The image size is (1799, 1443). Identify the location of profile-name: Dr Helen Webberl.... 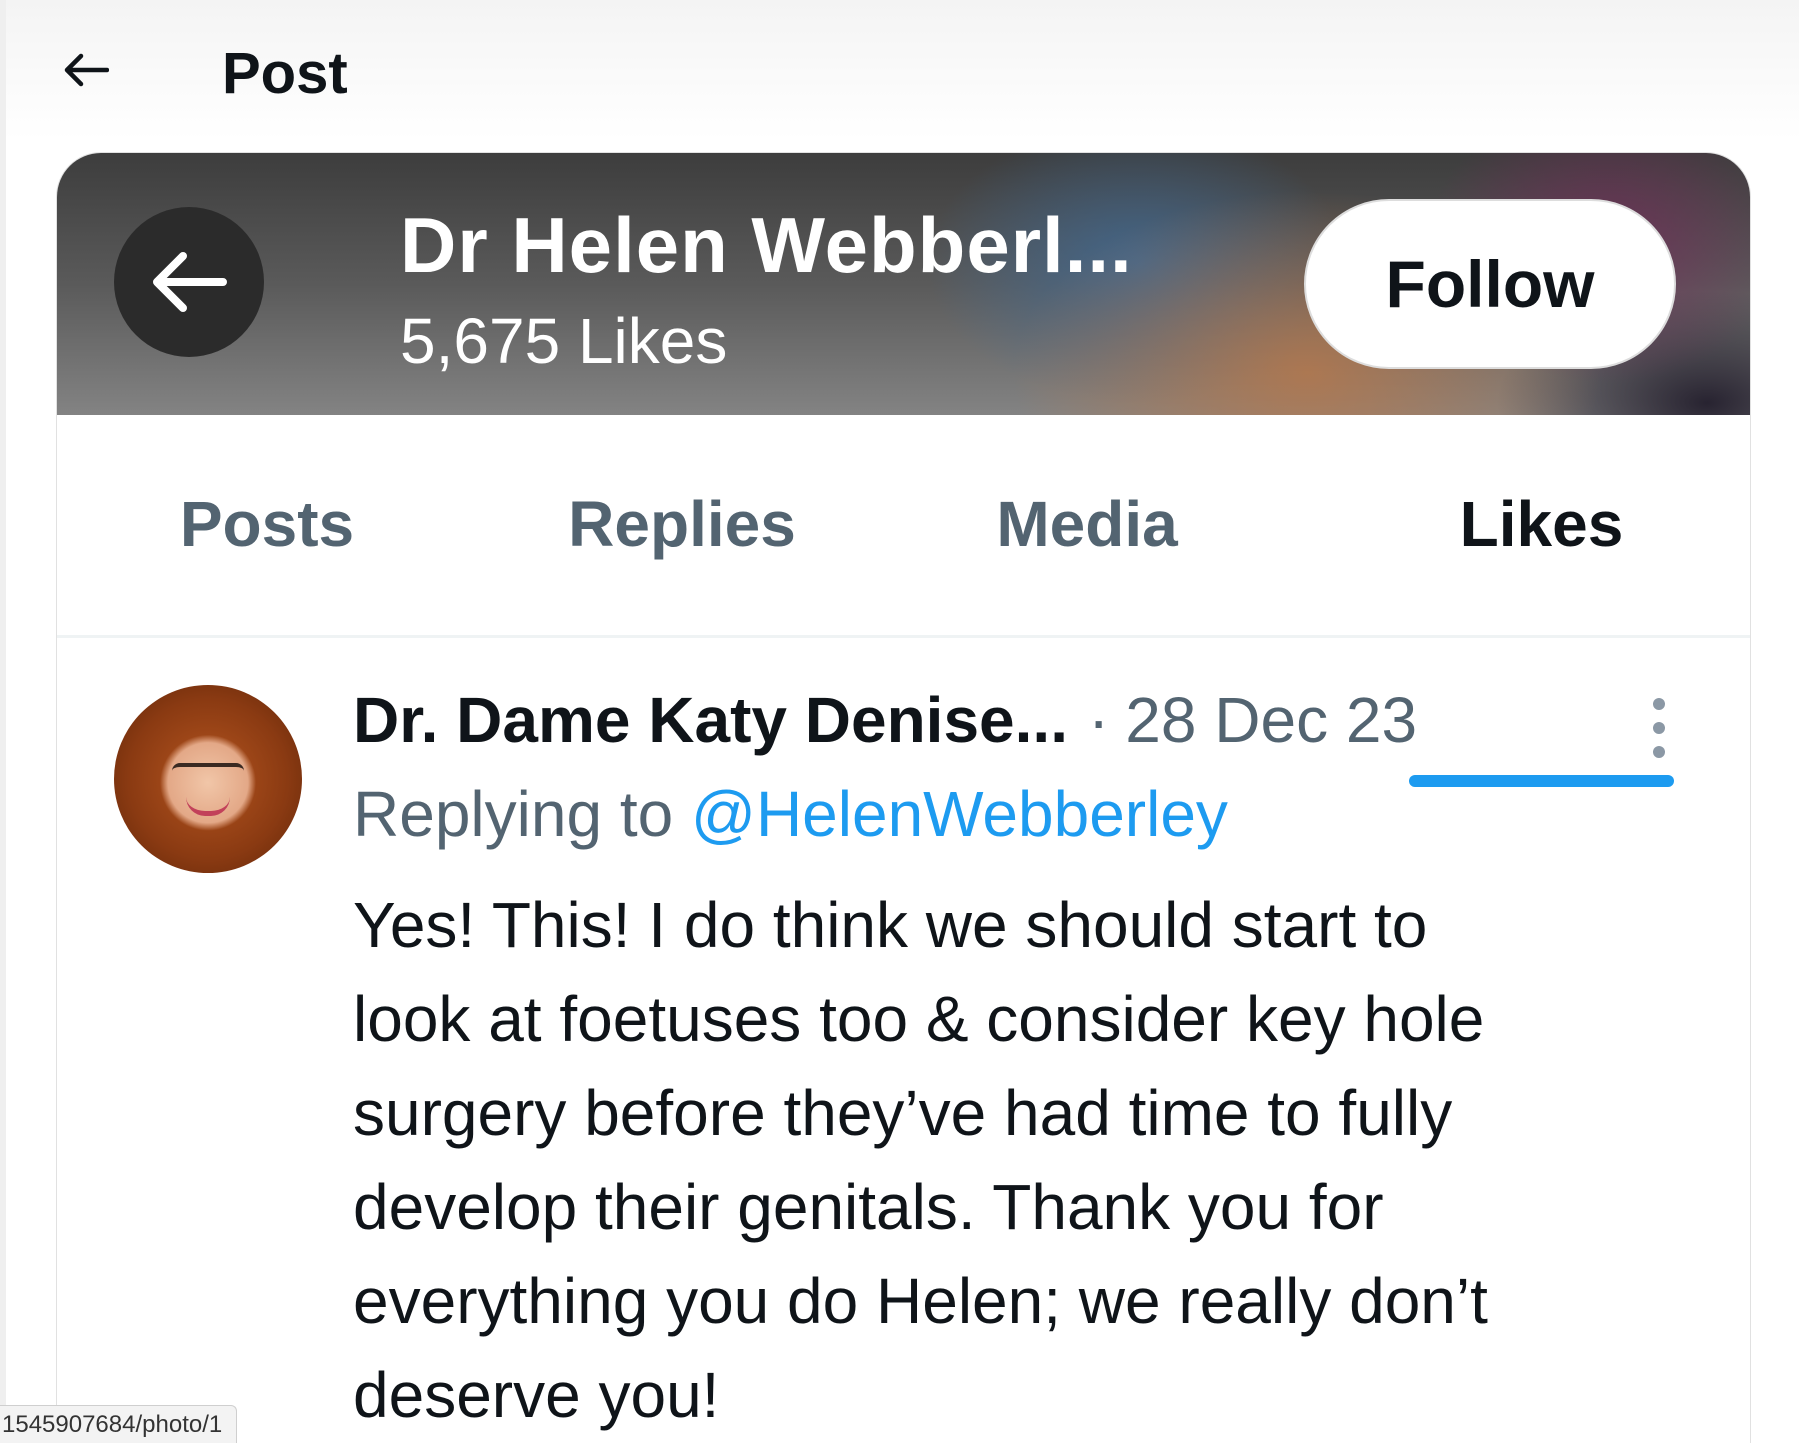
(766, 245).